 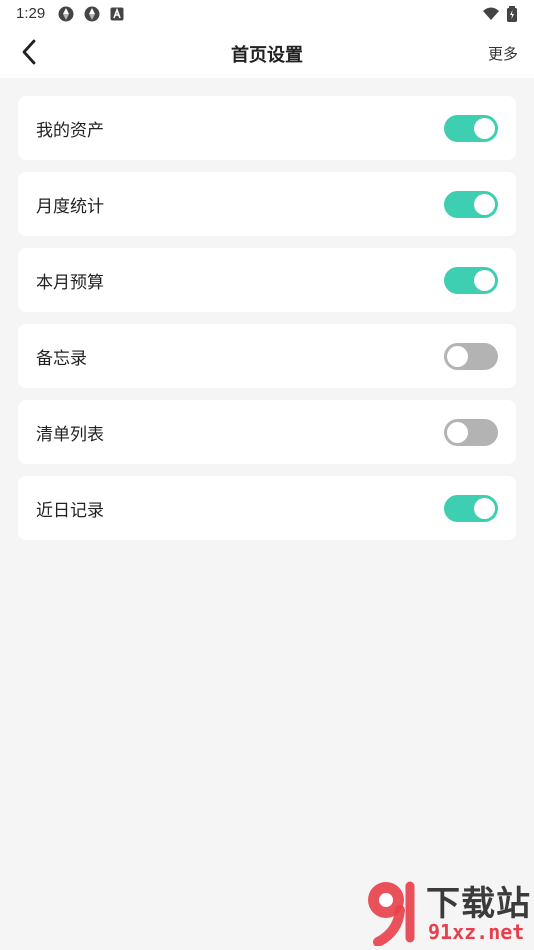 I want to click on setting-label: 我的资产, so click(x=70, y=131).